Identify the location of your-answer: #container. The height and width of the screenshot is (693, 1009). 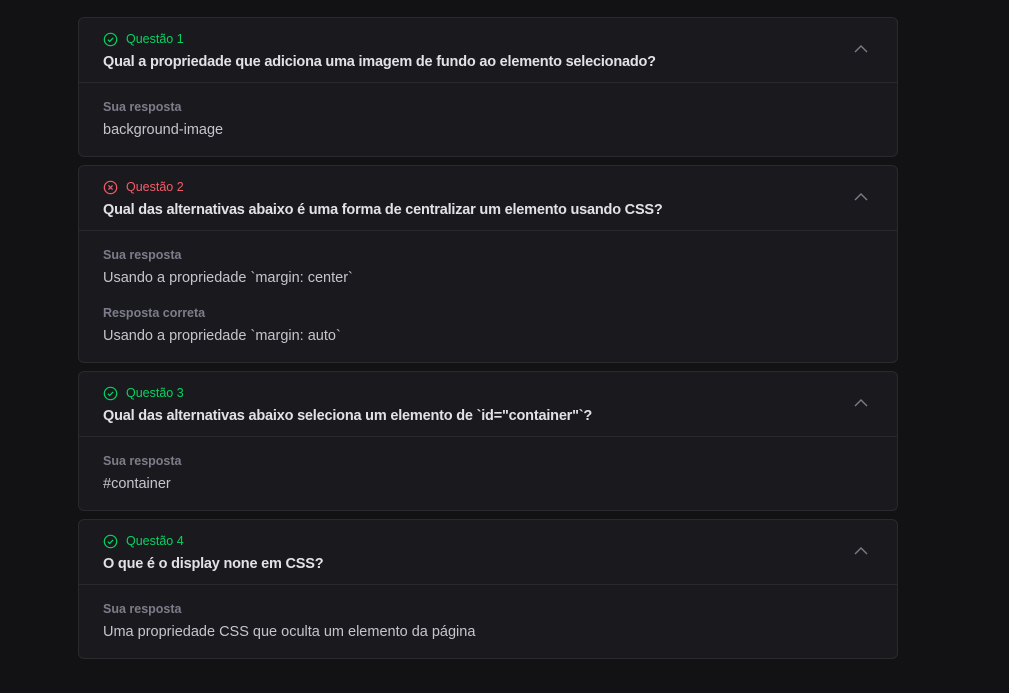
(137, 484).